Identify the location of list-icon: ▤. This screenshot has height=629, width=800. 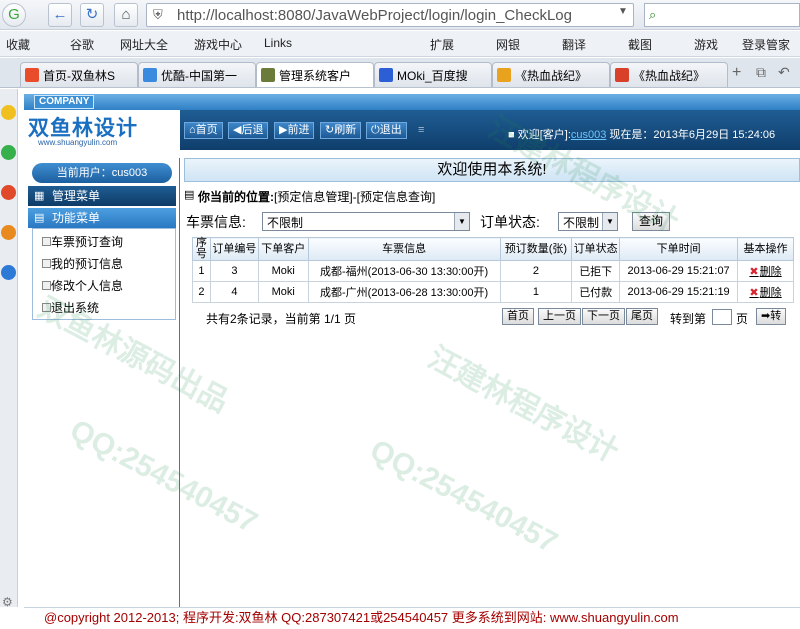
(39, 218).